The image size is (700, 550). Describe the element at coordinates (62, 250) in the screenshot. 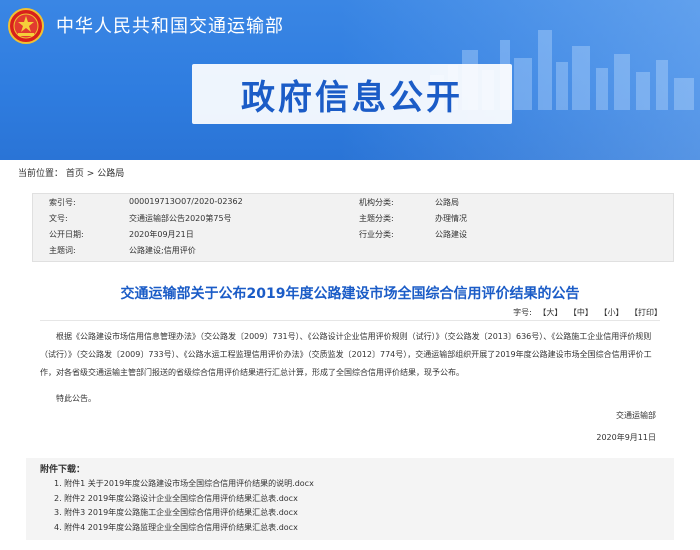

I see `keyword-label: 主题词:` at that location.